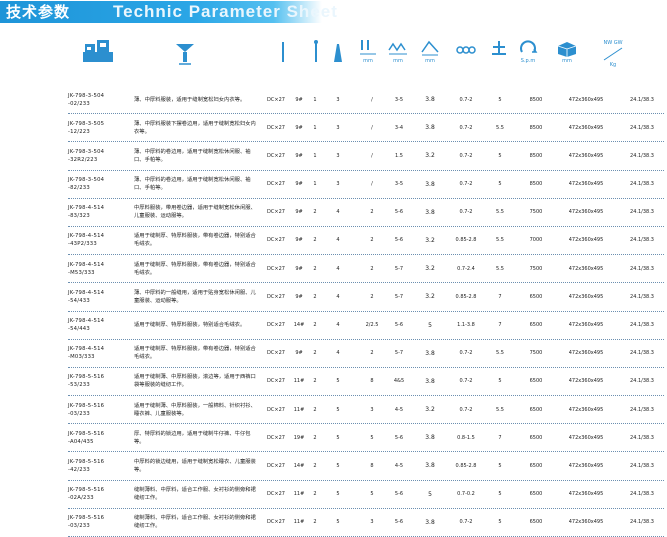 Image resolution: width=667 pixels, height=537 pixels. I want to click on max-speed: 7000, so click(536, 240).